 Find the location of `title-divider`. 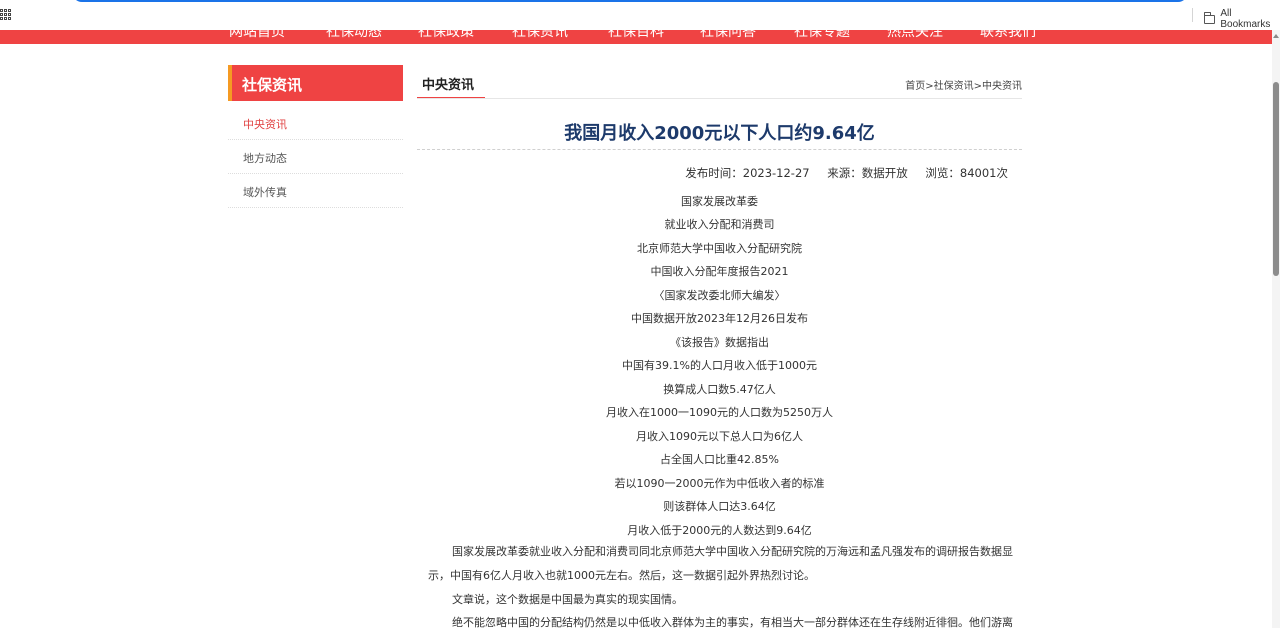

title-divider is located at coordinates (719, 149).